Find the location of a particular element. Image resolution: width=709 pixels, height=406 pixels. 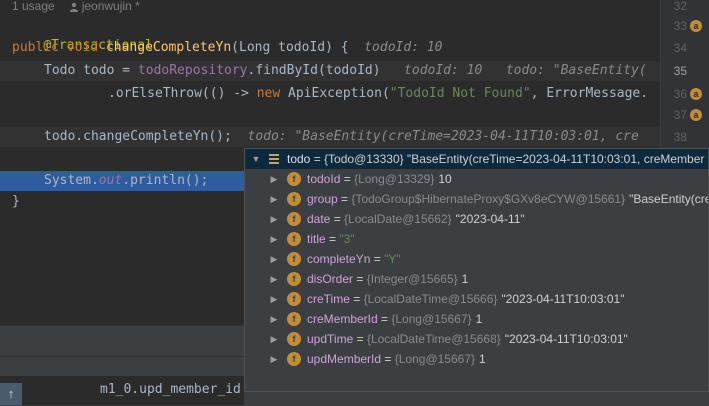

field-name: updMemberId is located at coordinates (344, 359).